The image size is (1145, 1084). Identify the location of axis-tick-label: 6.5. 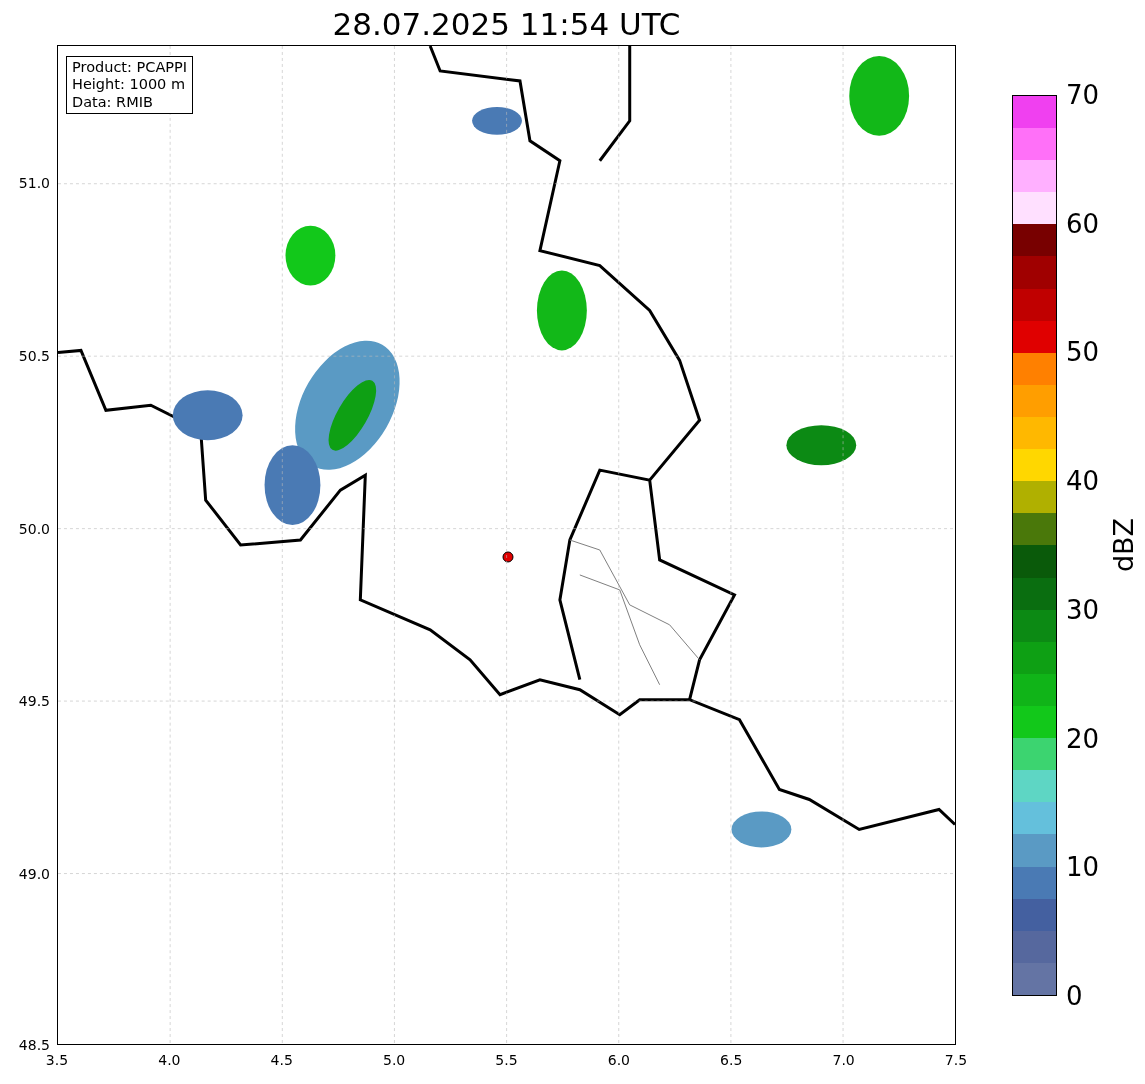
(731, 1060).